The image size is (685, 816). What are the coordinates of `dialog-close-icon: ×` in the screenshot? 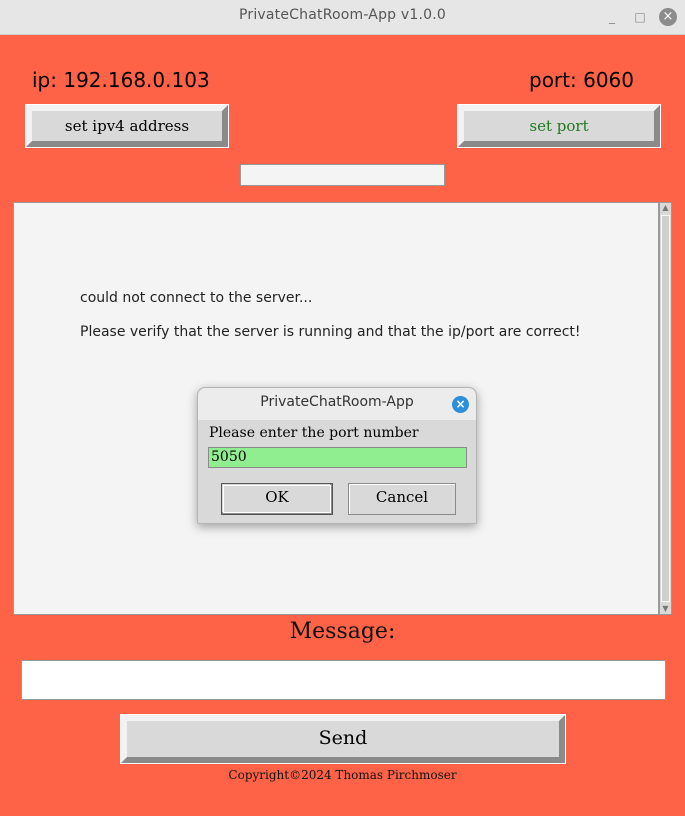 It's located at (460, 404).